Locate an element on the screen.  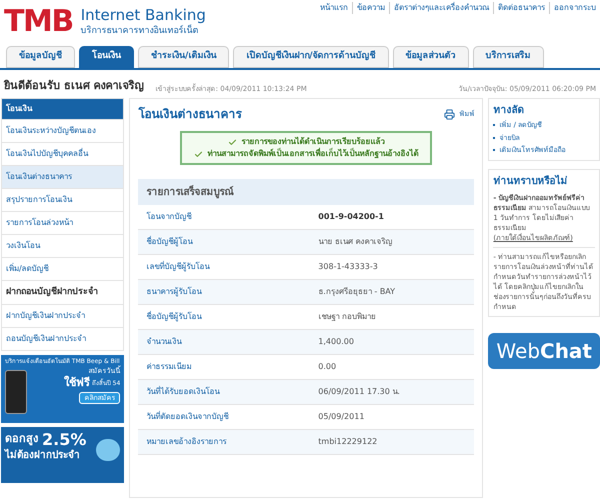
message-text: รายการของท่านได้ดำเนินการเรียบร้อยแล้ว is located at coordinates (312, 142).